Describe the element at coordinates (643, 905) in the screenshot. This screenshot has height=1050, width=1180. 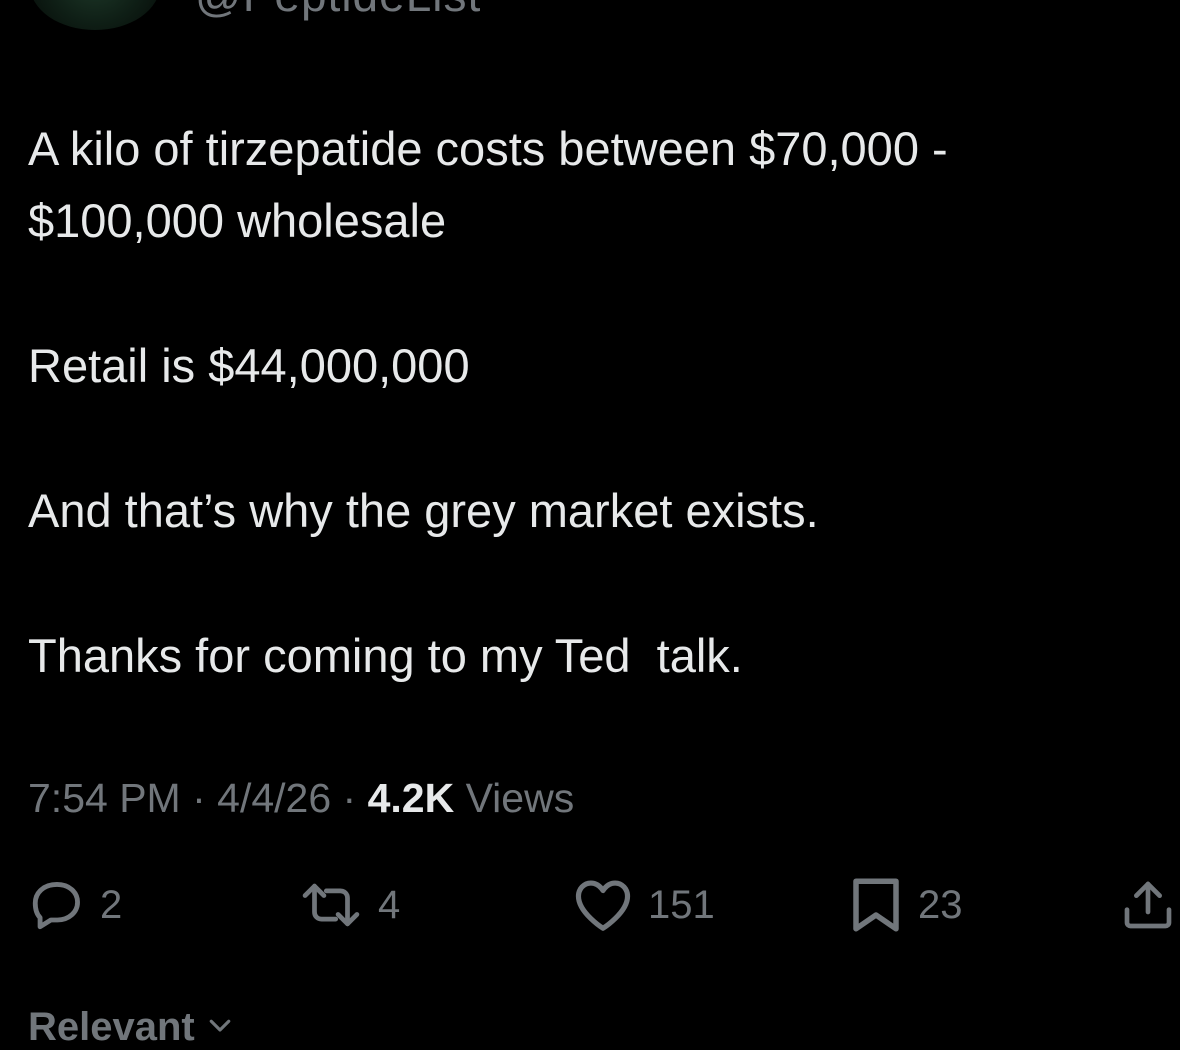
I see `like-button: 151` at that location.